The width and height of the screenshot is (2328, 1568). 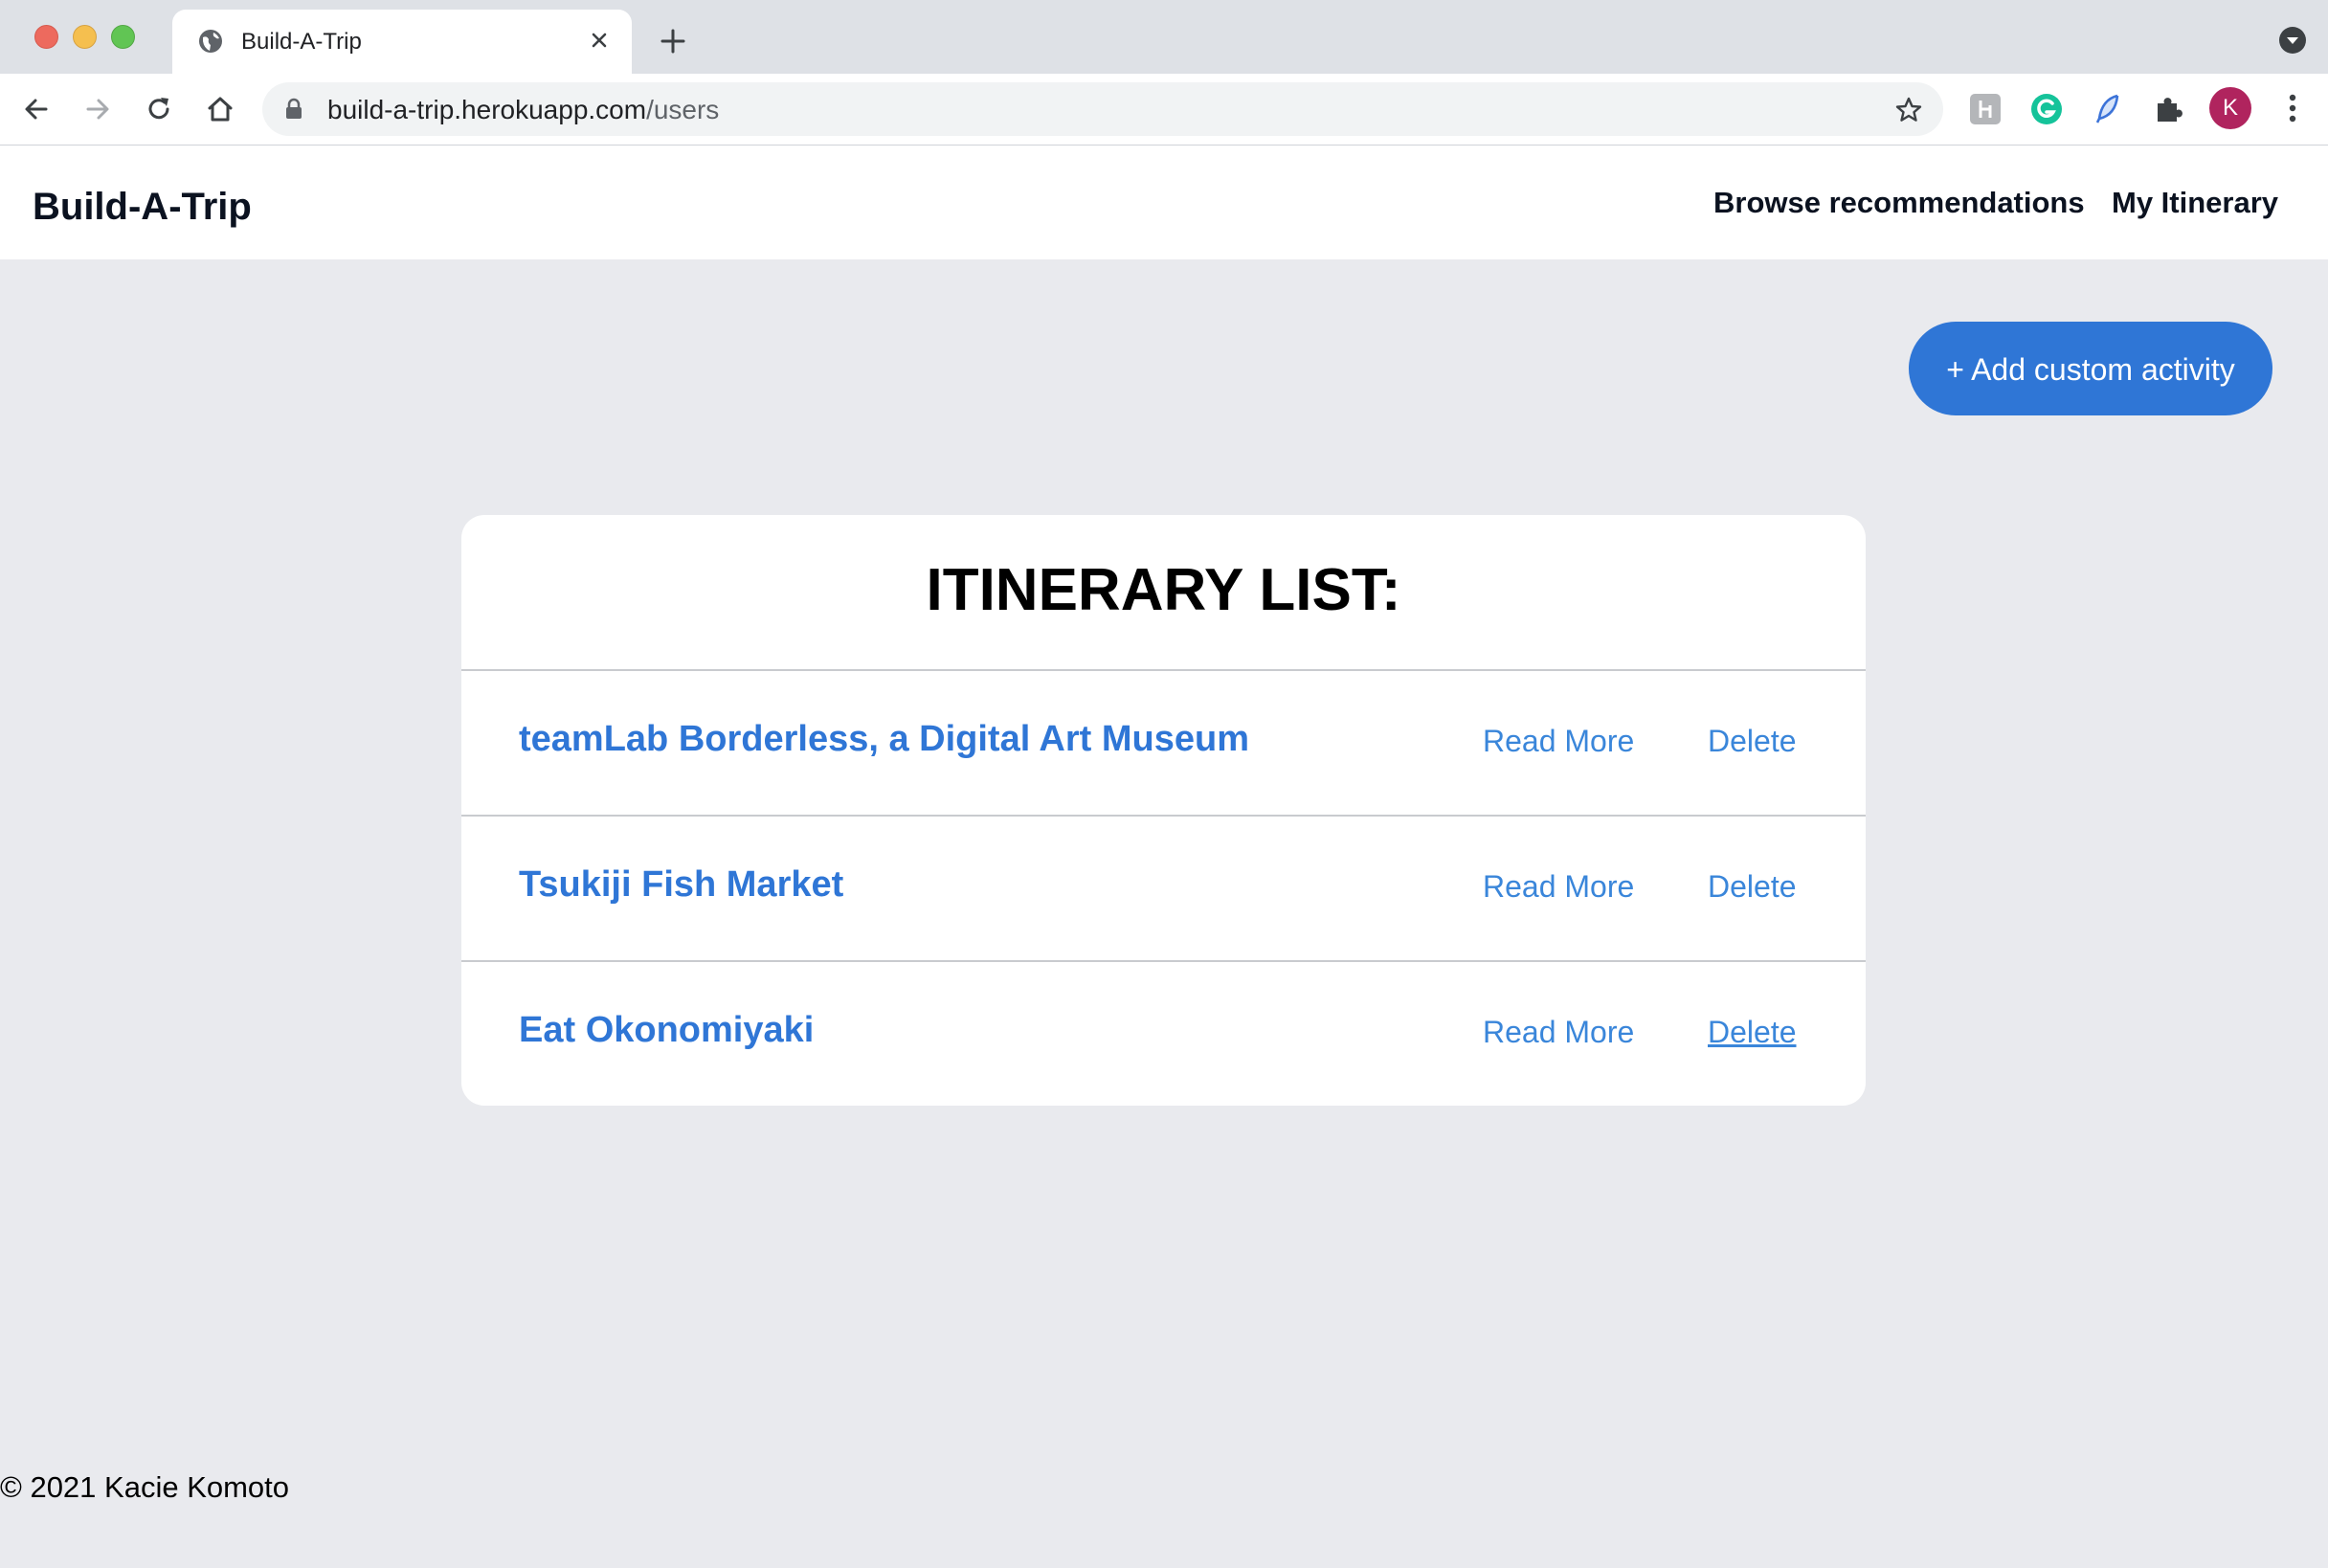 What do you see at coordinates (36, 109) in the screenshot?
I see `back-arrow-icon` at bounding box center [36, 109].